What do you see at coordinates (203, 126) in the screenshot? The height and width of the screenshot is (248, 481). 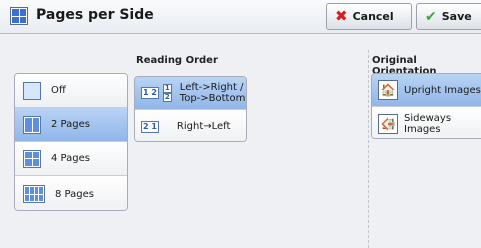 I see `option-right-to-left-label: Right→Left` at bounding box center [203, 126].